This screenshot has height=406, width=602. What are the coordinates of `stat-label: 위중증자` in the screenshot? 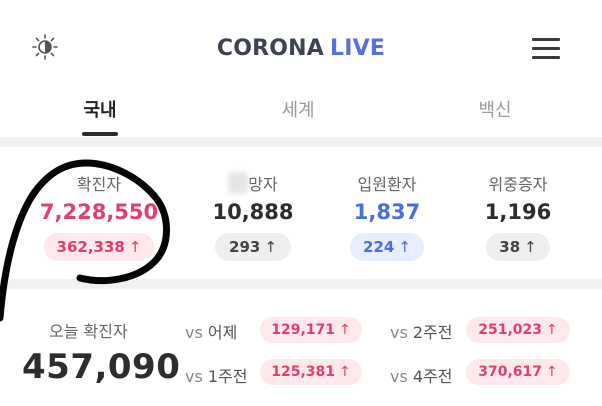 It's located at (518, 184).